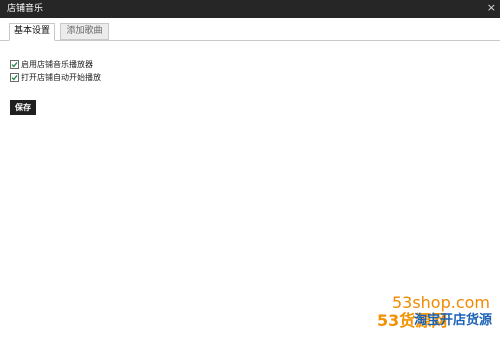  I want to click on option-autoplay-on-open: 打开店铺自动开始播放, so click(55, 77).